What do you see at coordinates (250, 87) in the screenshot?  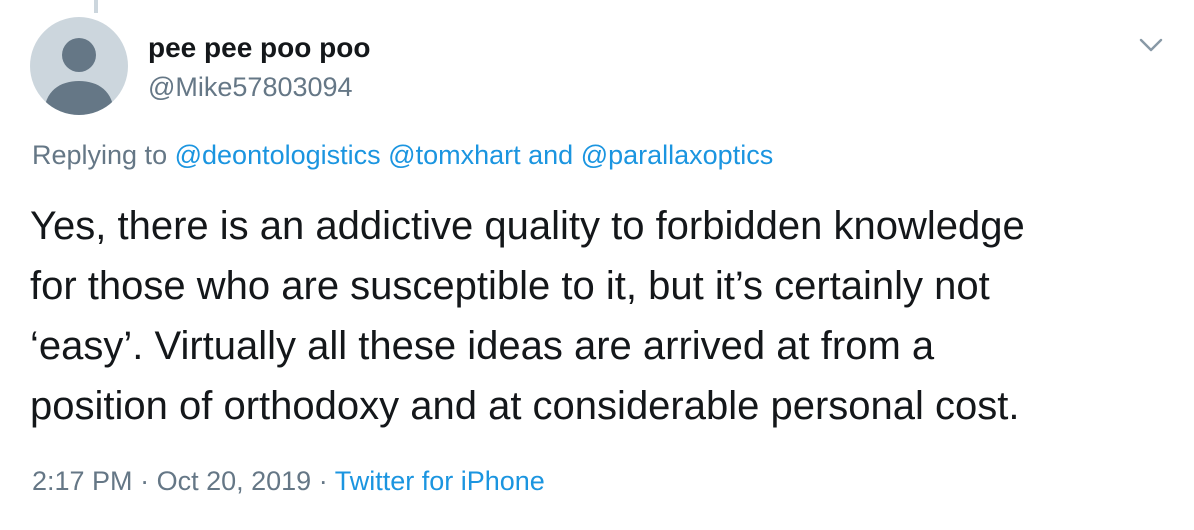 I see `author-handle: @Mike57803094` at bounding box center [250, 87].